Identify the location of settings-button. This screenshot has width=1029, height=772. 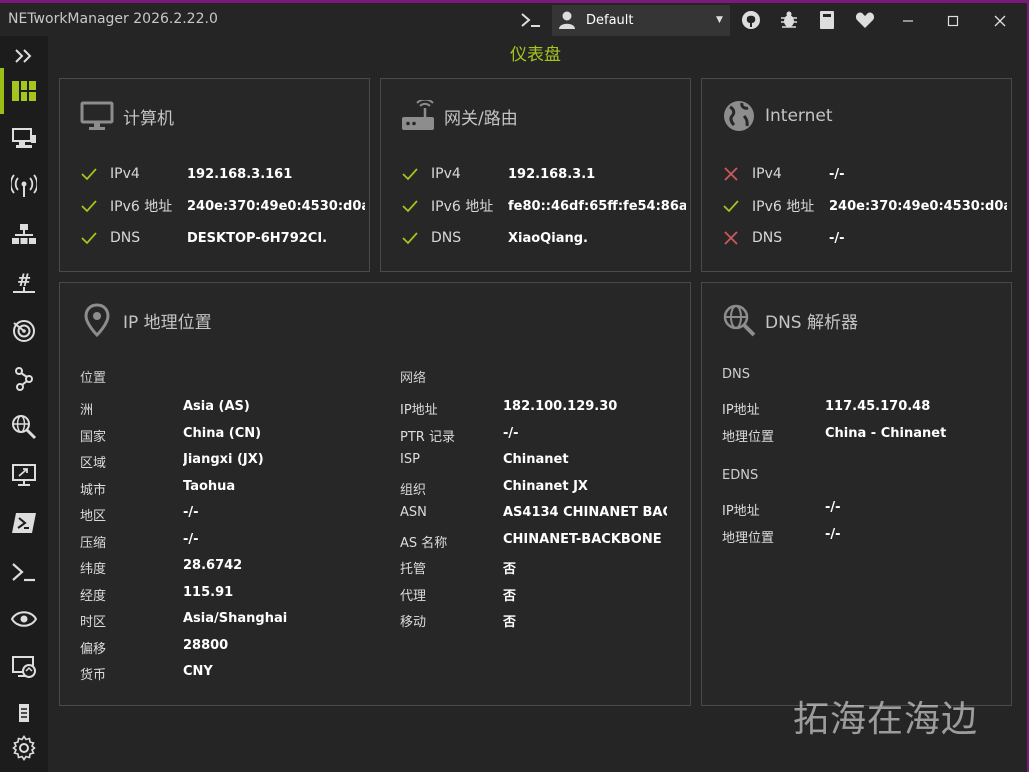
(24, 748).